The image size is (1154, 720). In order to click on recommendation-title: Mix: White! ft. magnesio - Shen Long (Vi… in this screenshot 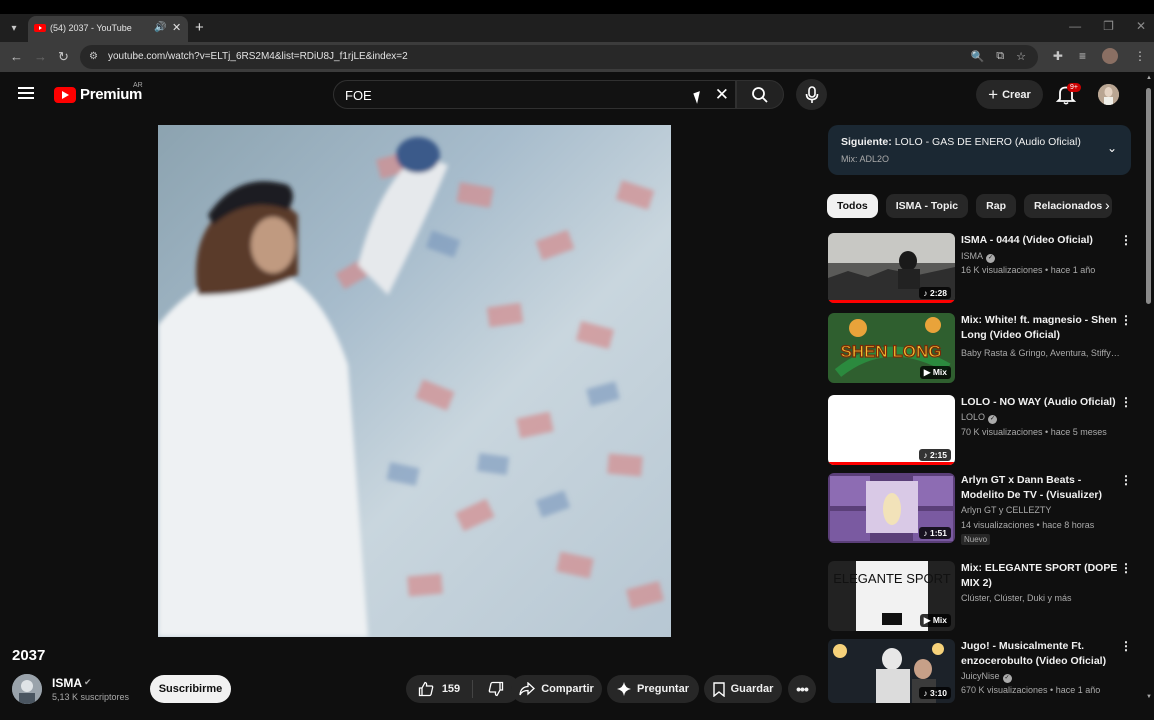, I will do `click(1040, 328)`.